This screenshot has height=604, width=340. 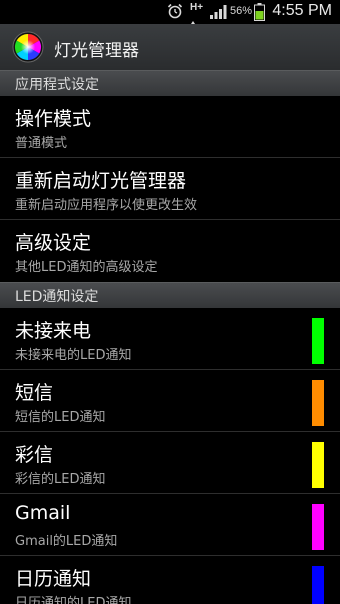 I want to click on item-title: 日历通知, so click(x=53, y=579).